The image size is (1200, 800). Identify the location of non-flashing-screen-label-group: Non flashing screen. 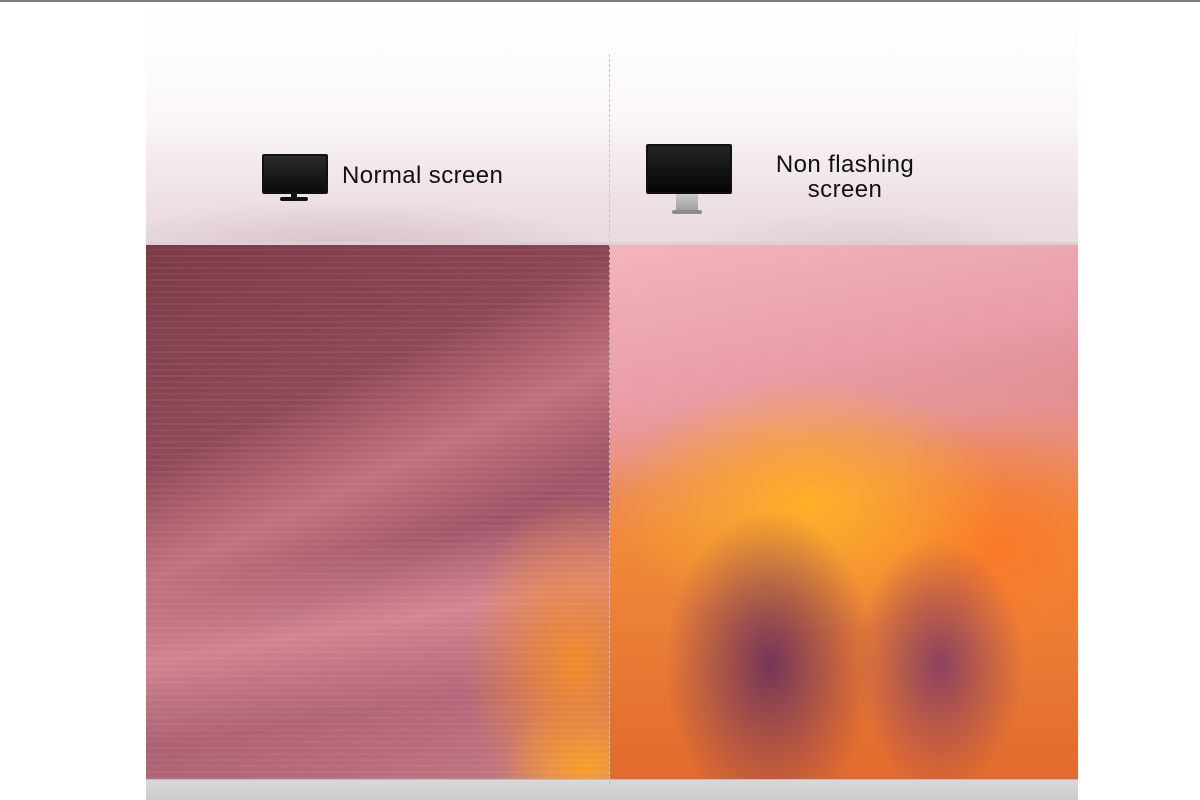
(788, 180).